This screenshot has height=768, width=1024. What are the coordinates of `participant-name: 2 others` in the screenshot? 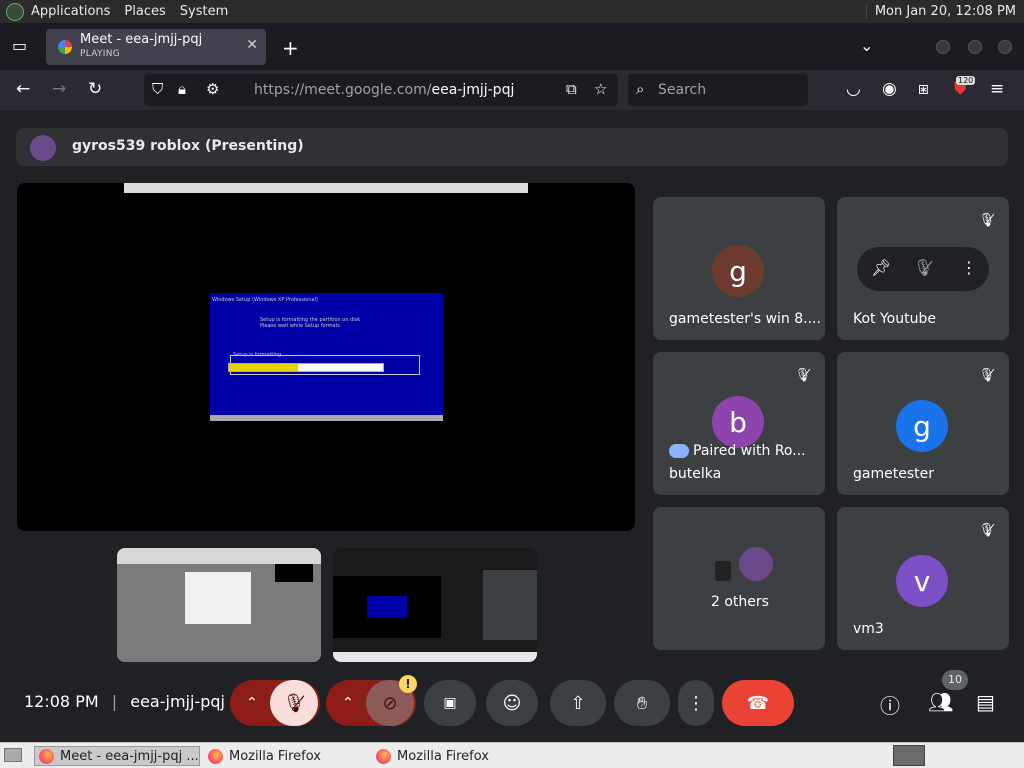 It's located at (740, 602).